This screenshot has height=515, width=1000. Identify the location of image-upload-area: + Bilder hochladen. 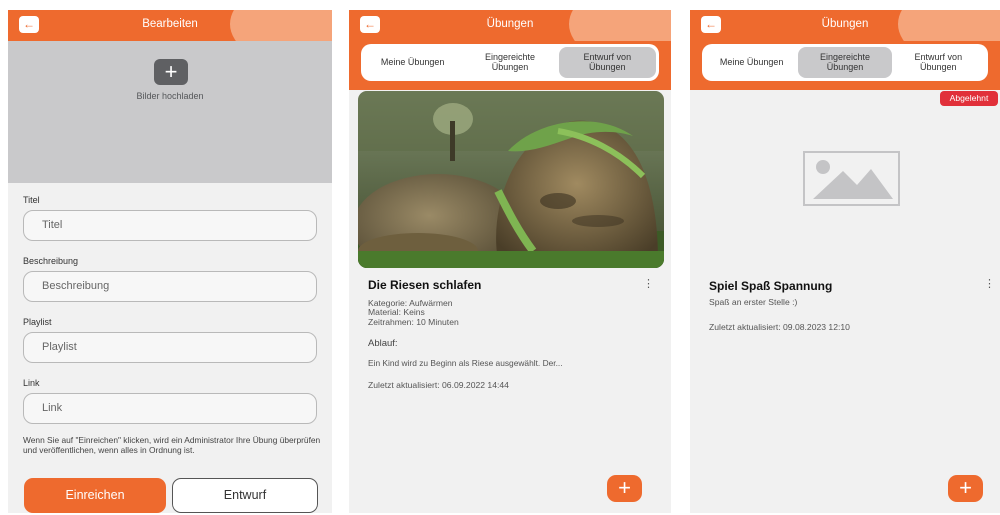
(170, 112).